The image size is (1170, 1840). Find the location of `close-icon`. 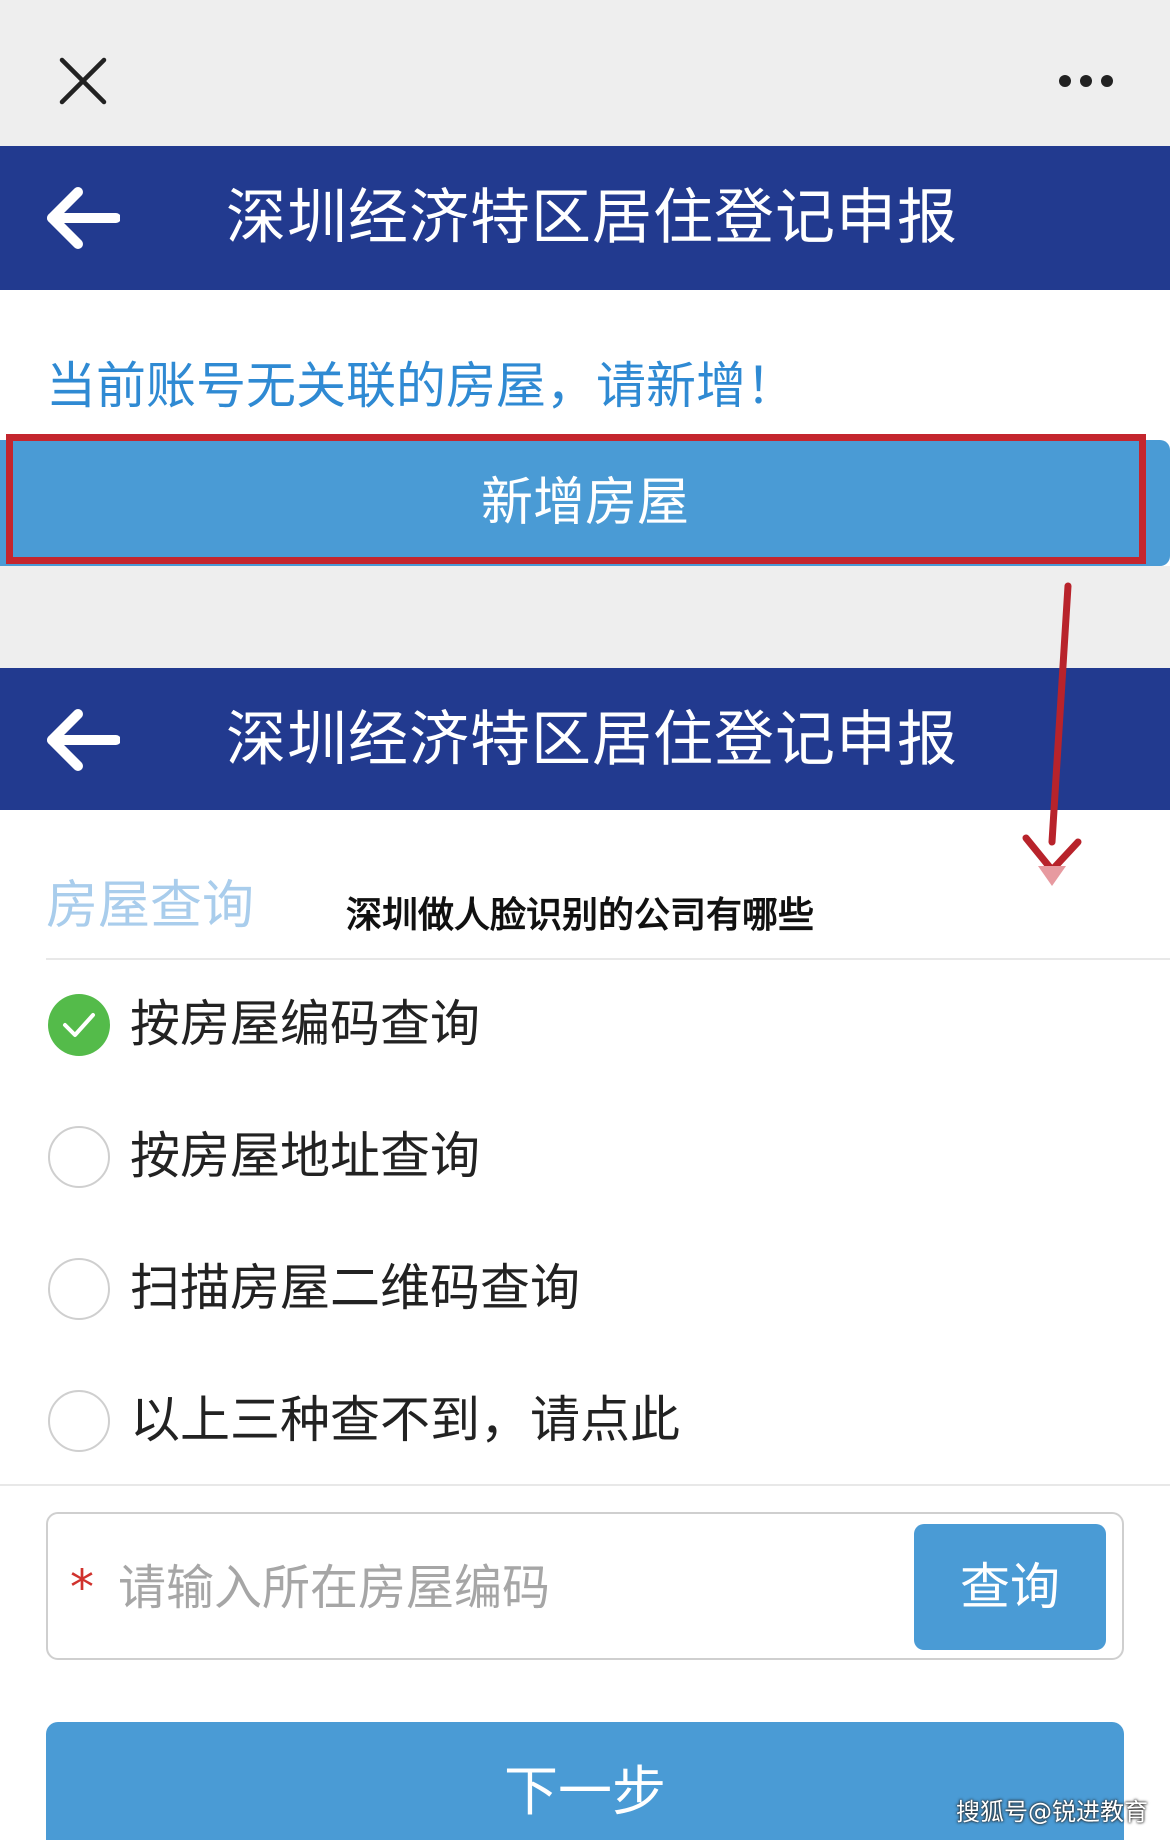

close-icon is located at coordinates (83, 81).